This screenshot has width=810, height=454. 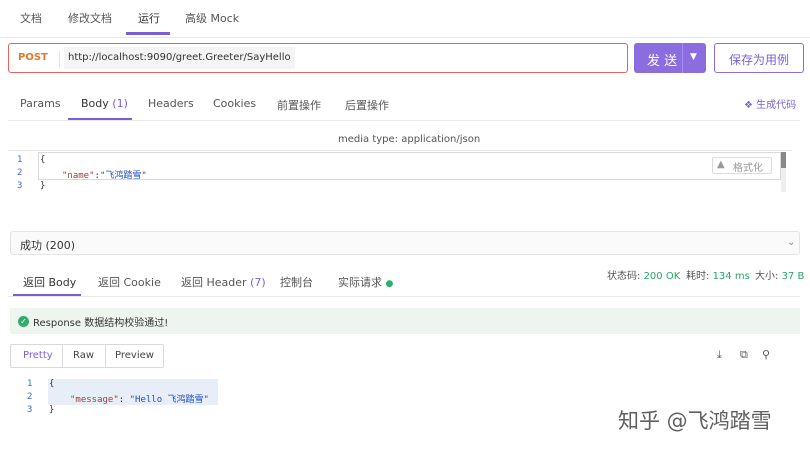 I want to click on view-pretty-label: Pretty, so click(x=38, y=355).